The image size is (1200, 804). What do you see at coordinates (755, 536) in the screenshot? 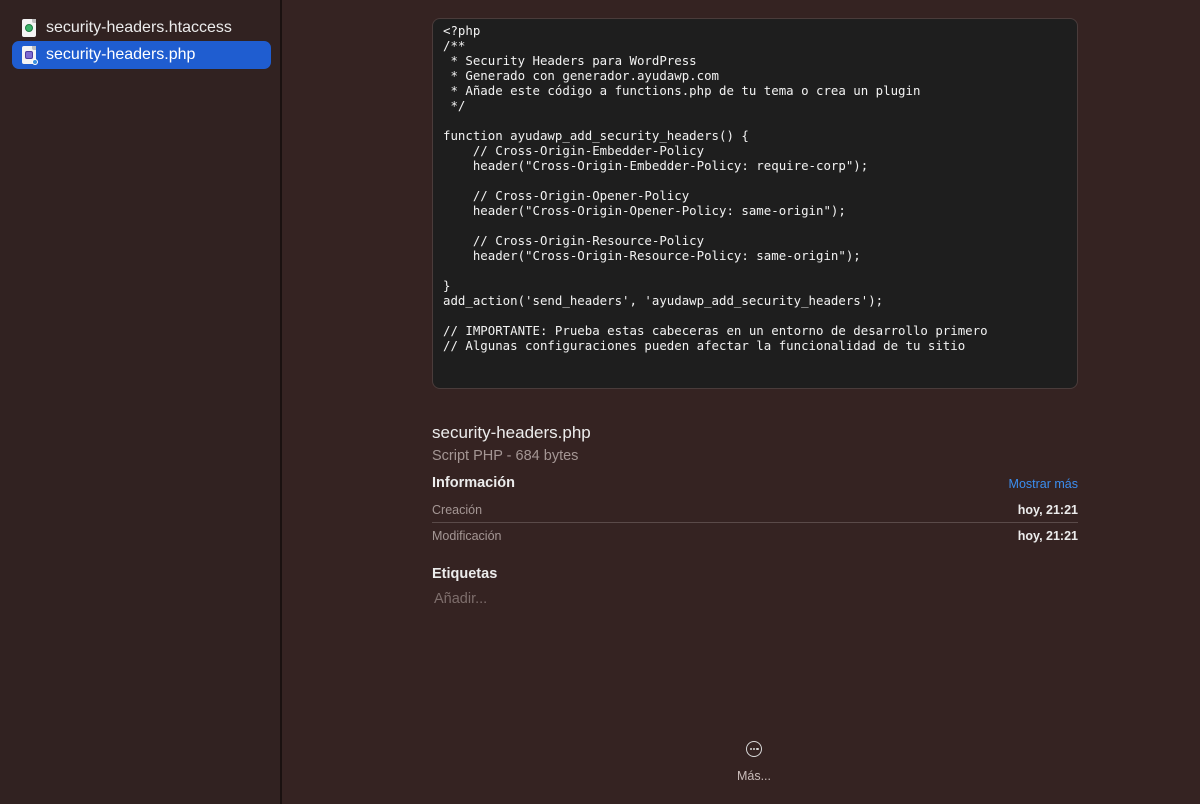
I see `info-row-modified: Modificación hoy, 21:21` at bounding box center [755, 536].